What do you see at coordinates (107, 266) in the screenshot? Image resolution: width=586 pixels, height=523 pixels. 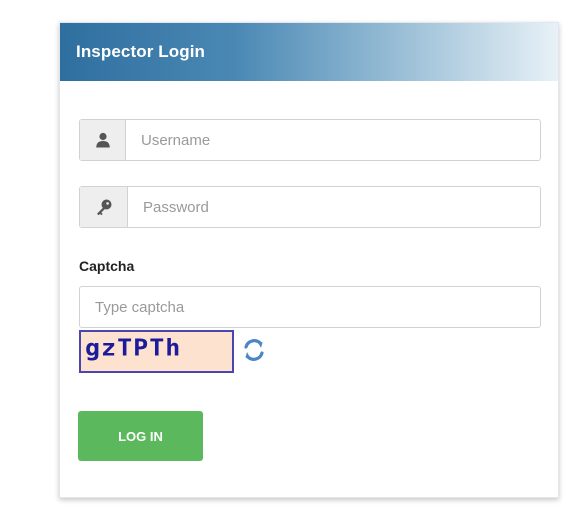 I see `captcha-label: Captcha` at bounding box center [107, 266].